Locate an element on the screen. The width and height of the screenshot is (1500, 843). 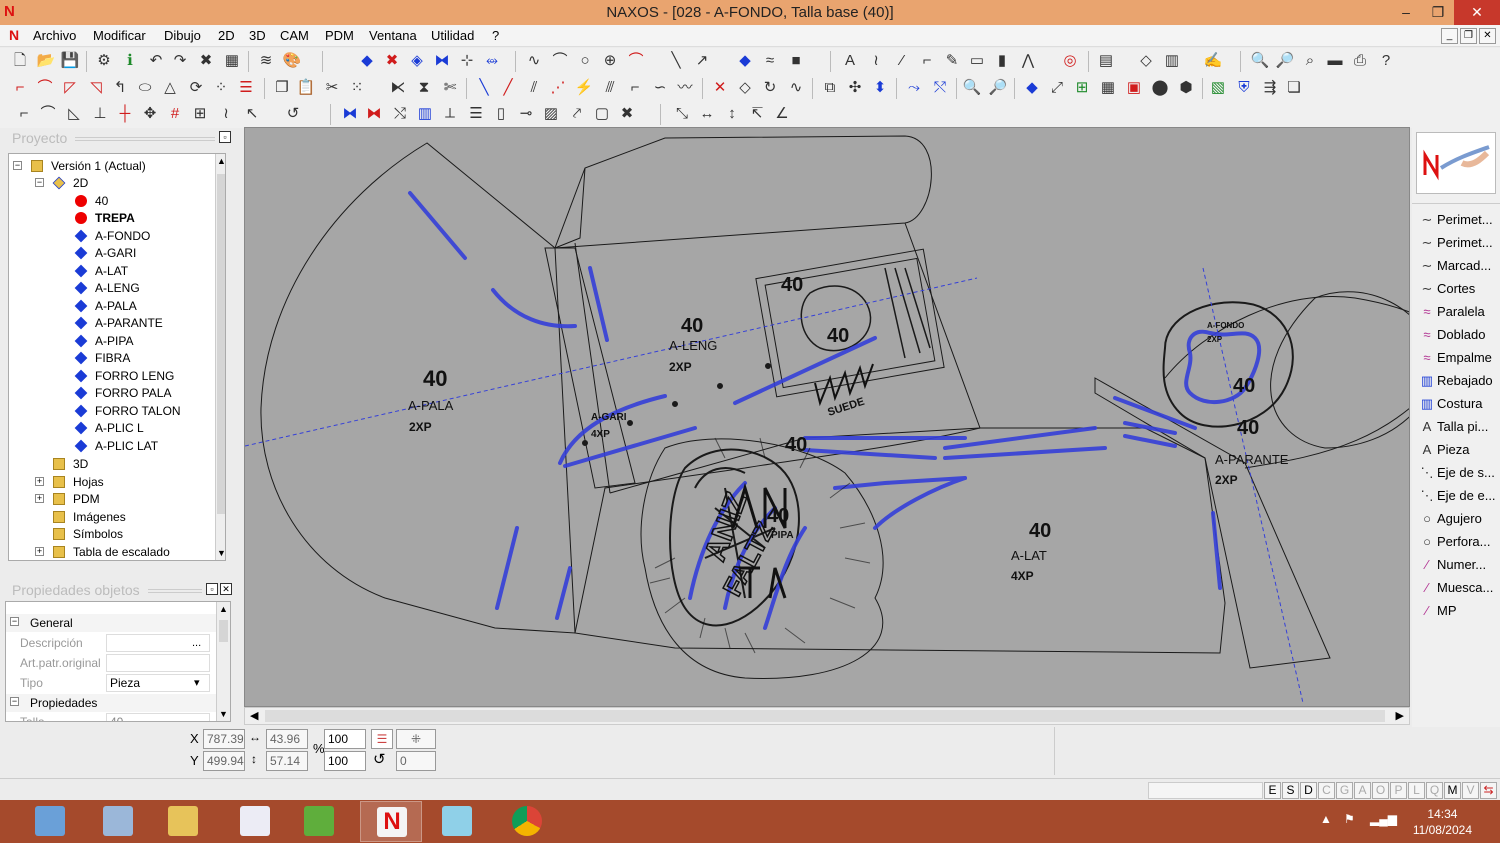
tree-item: A-LAT is located at coordinates (109, 271).